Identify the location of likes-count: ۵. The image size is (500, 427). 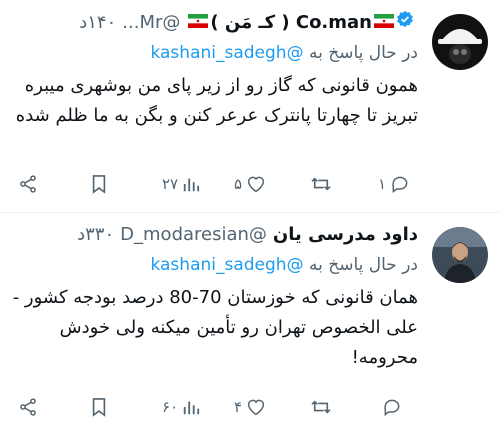
(238, 184).